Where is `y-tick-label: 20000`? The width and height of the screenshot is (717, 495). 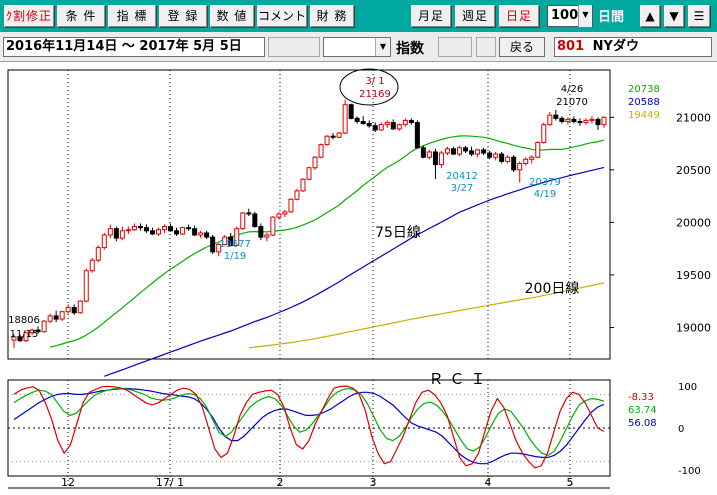 y-tick-label: 20000 is located at coordinates (693, 222).